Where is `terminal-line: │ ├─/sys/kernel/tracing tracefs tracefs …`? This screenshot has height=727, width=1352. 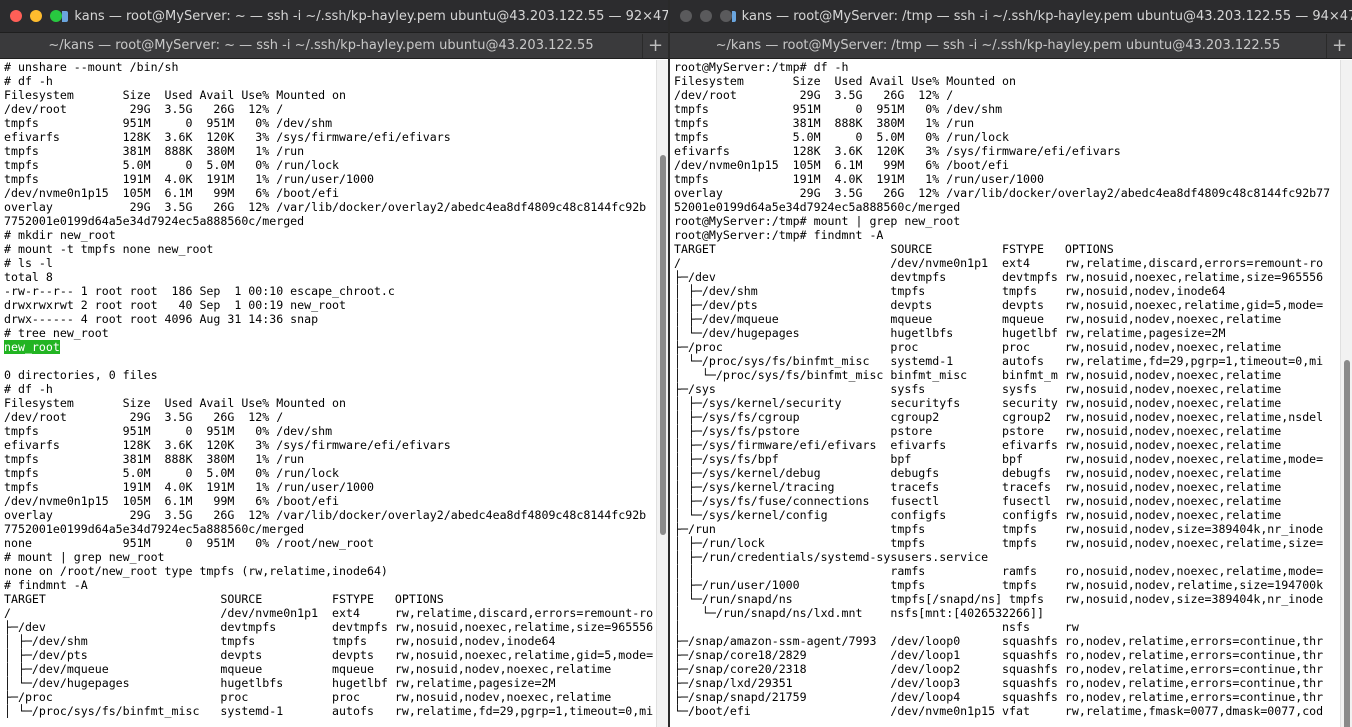
terminal-line: │ ├─/sys/kernel/tracing tracefs tracefs … is located at coordinates (978, 487).